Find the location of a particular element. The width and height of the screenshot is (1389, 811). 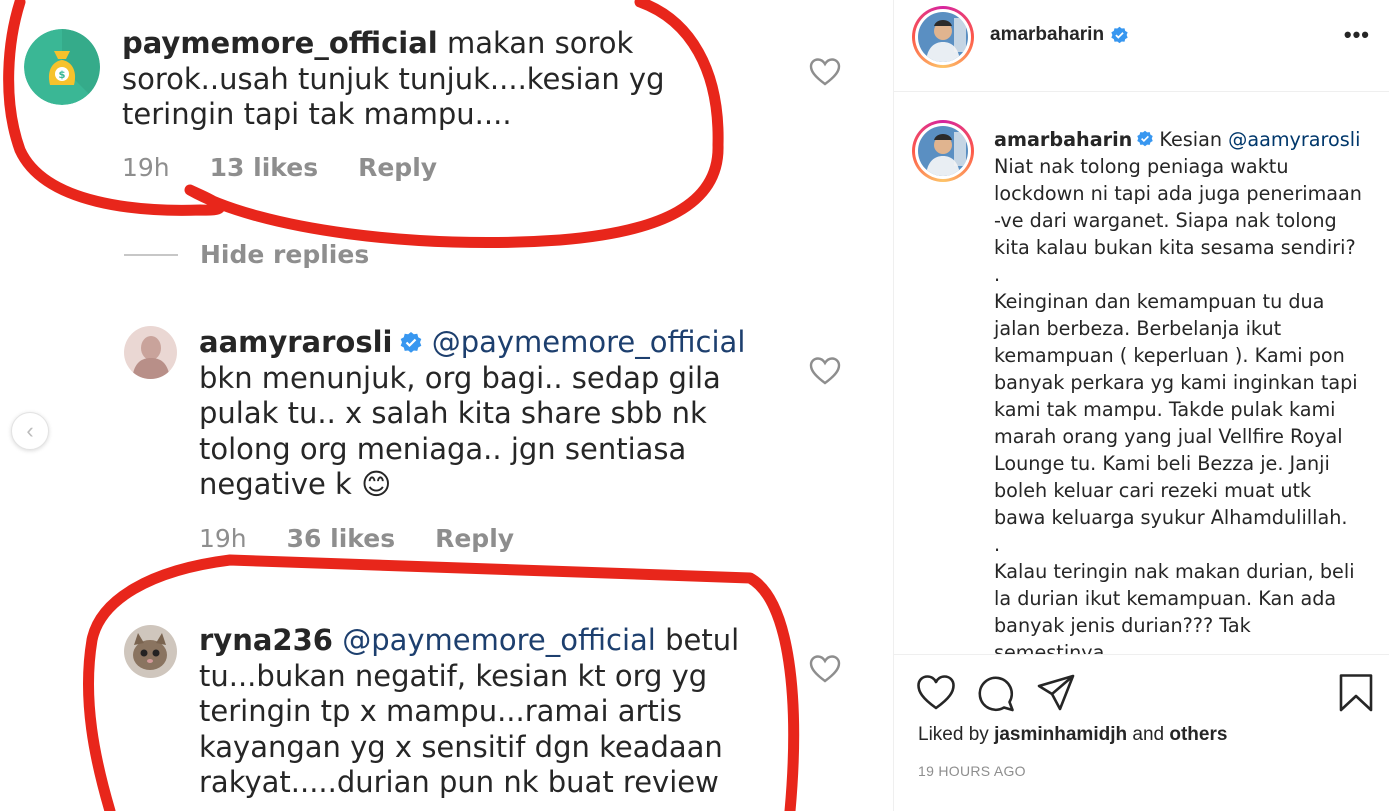

post-timestamp: 19 HOURS AGO is located at coordinates (972, 771).